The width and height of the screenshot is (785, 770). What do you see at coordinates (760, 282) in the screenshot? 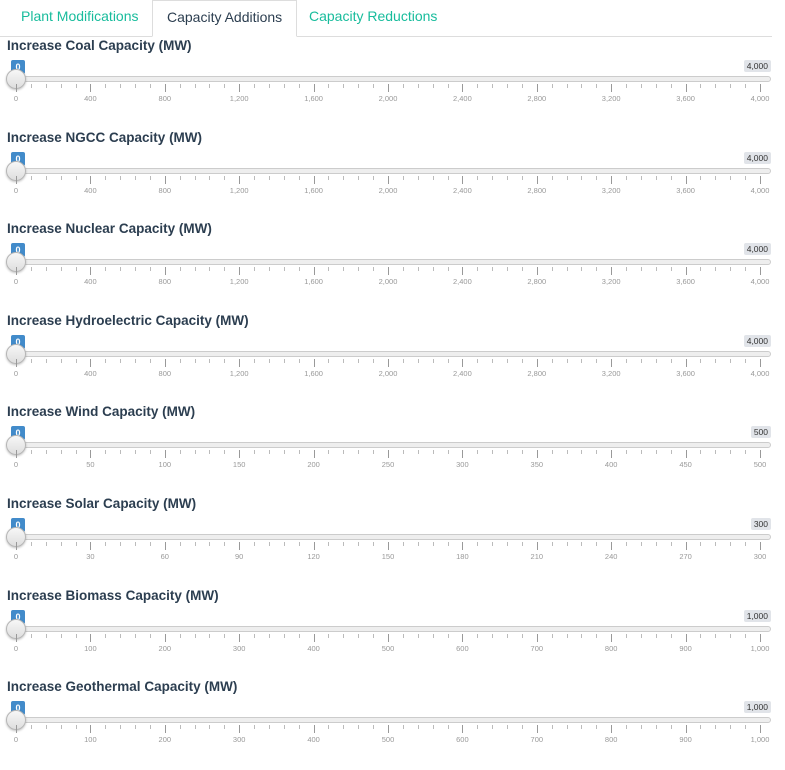
I see `tick-label: 4,000` at bounding box center [760, 282].